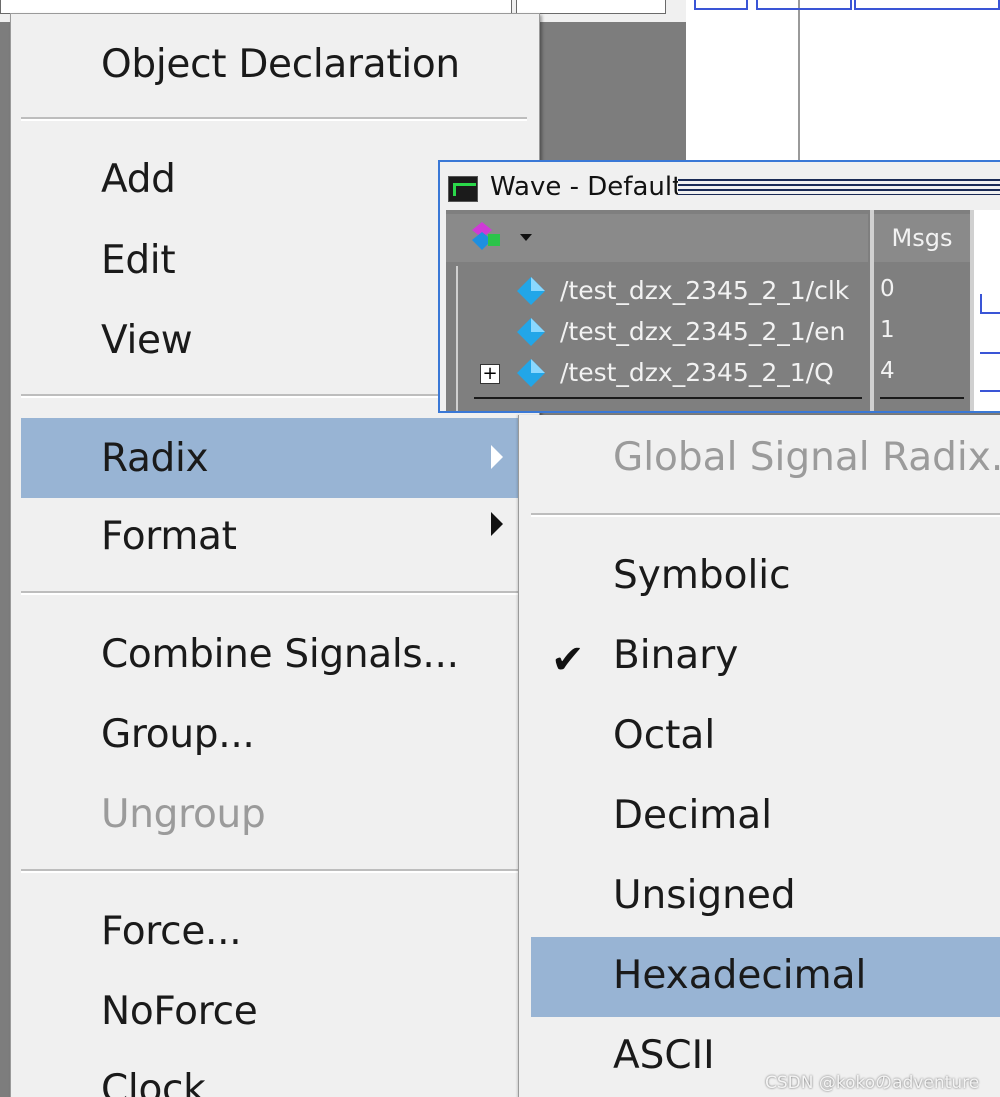 Image resolution: width=1000 pixels, height=1097 pixels. I want to click on submenu-item-label: Hexadecimal, so click(740, 975).